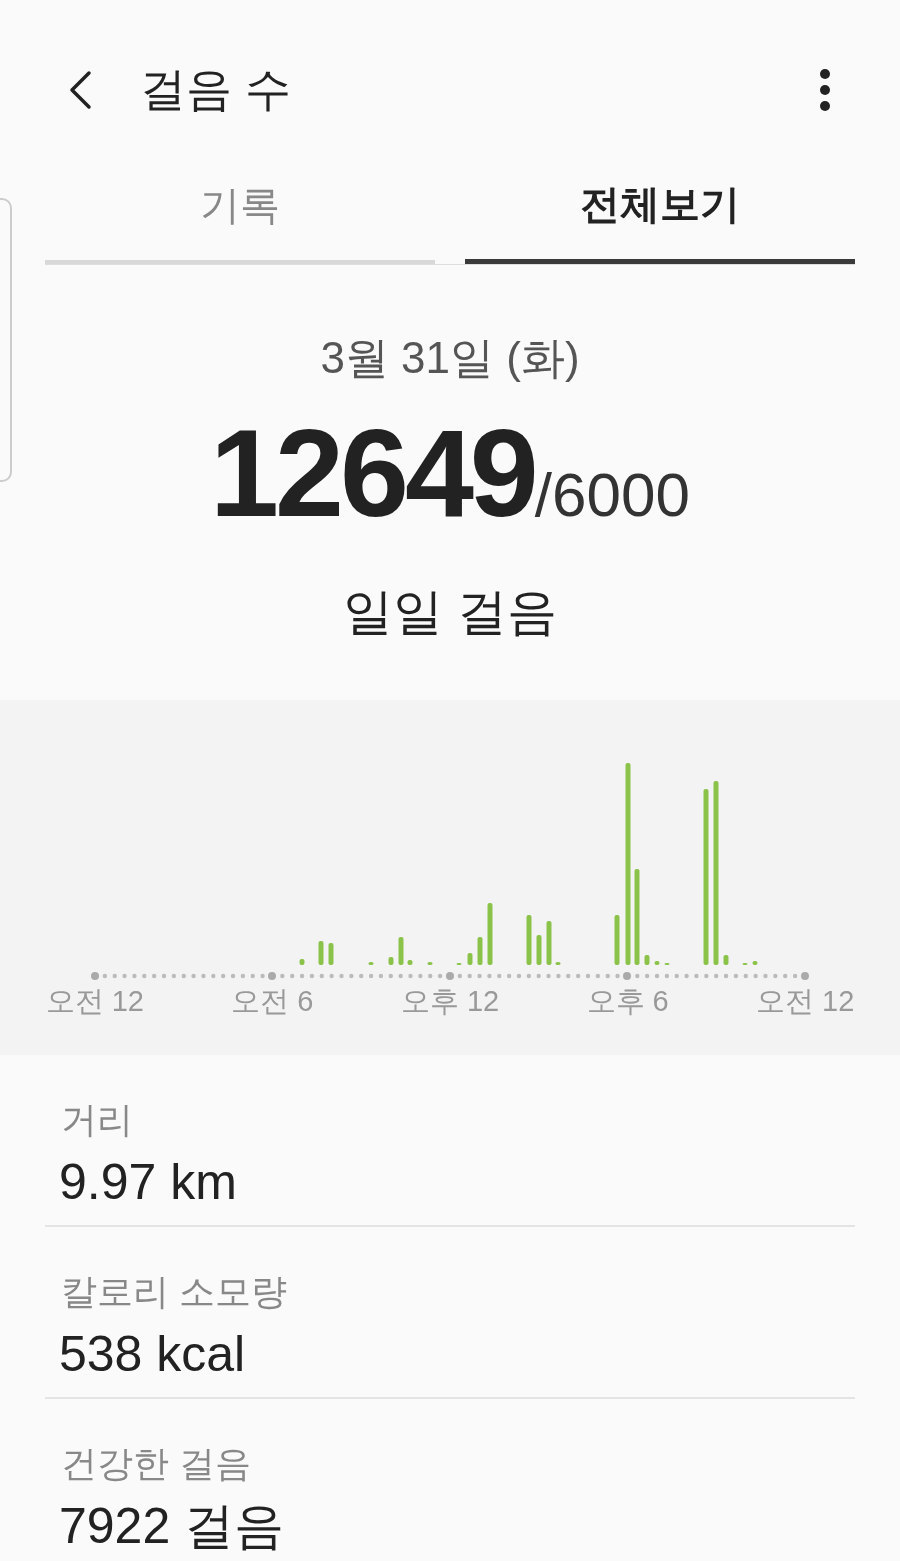 The image size is (900, 1561). What do you see at coordinates (156, 1464) in the screenshot?
I see `stat-label: 건강한 걸음` at bounding box center [156, 1464].